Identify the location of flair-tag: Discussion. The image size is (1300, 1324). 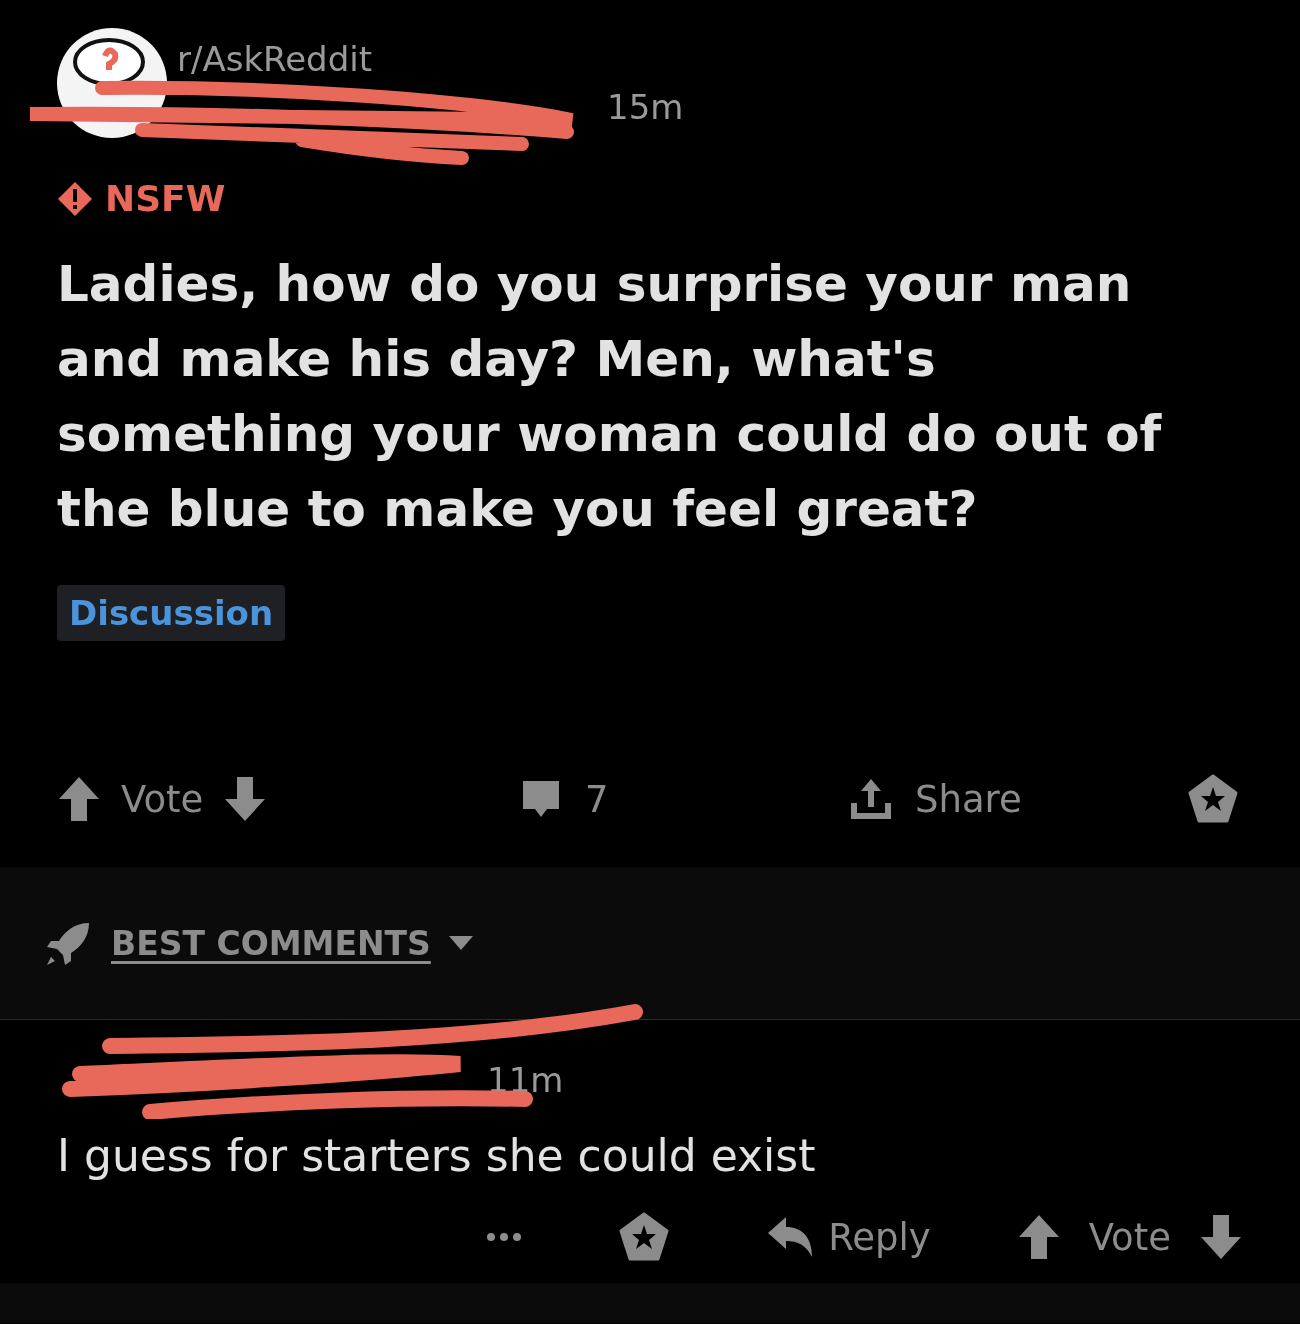
(171, 613).